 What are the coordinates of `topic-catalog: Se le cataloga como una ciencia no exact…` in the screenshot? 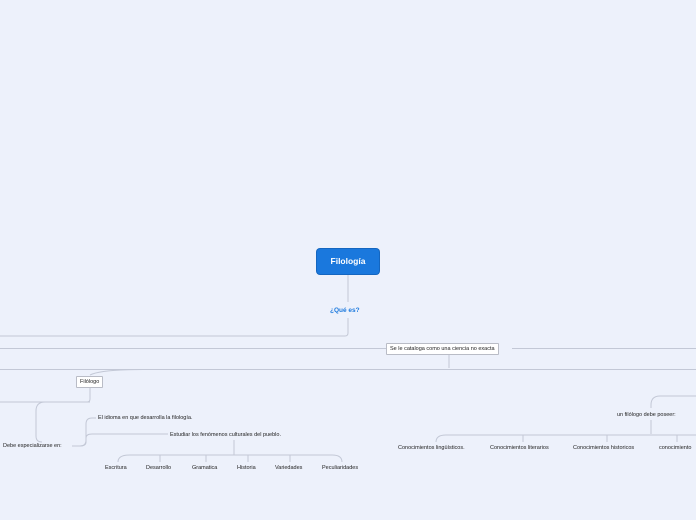 It's located at (442, 349).